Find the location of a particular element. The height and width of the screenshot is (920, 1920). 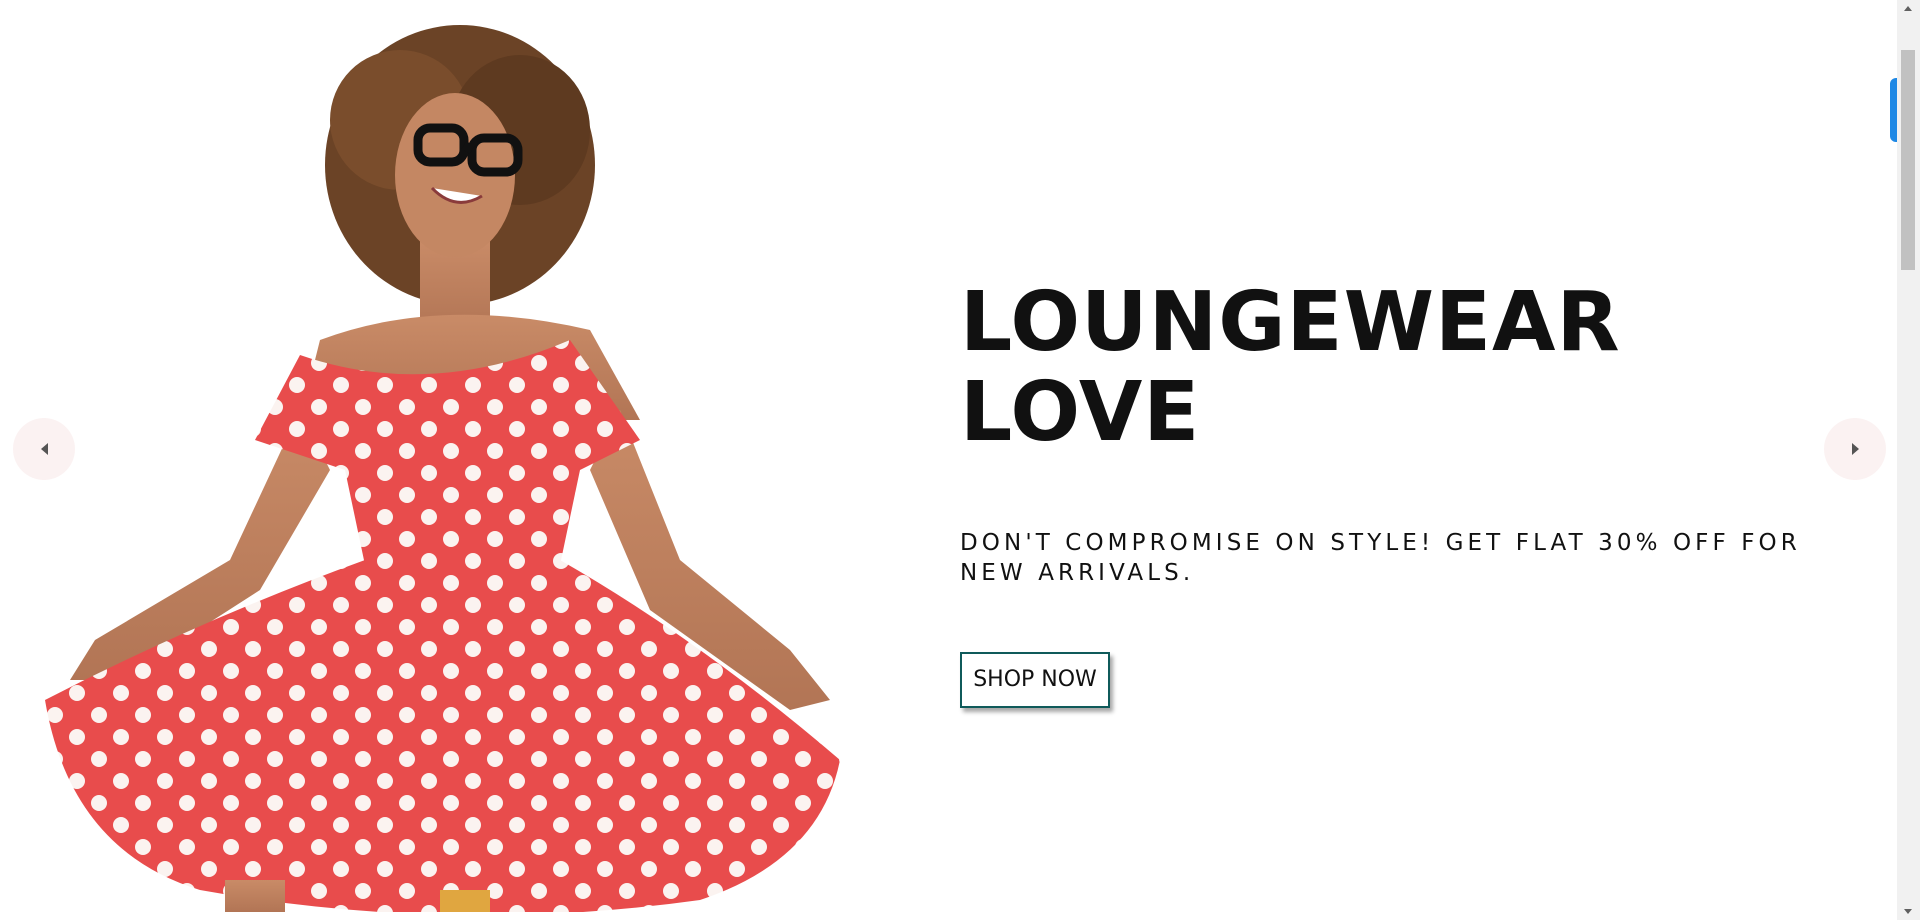

caret-left-icon is located at coordinates (44, 449).